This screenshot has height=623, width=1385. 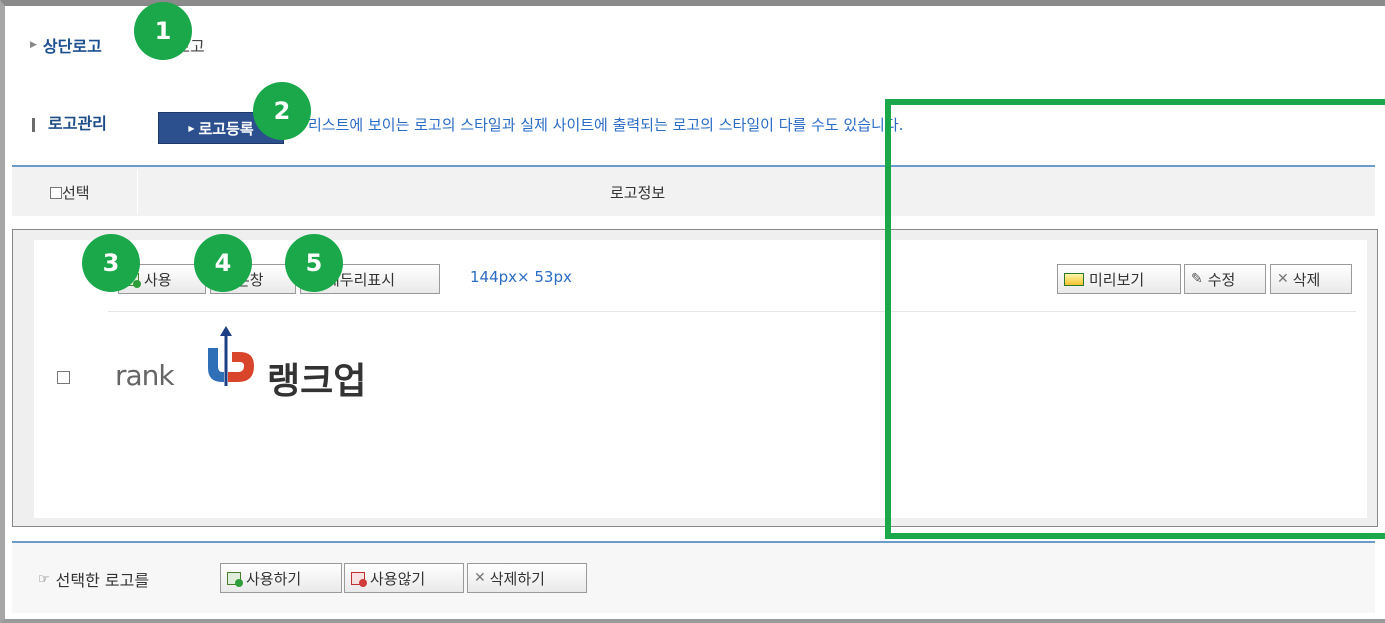 I want to click on rankup-logo-icon, so click(x=231, y=356).